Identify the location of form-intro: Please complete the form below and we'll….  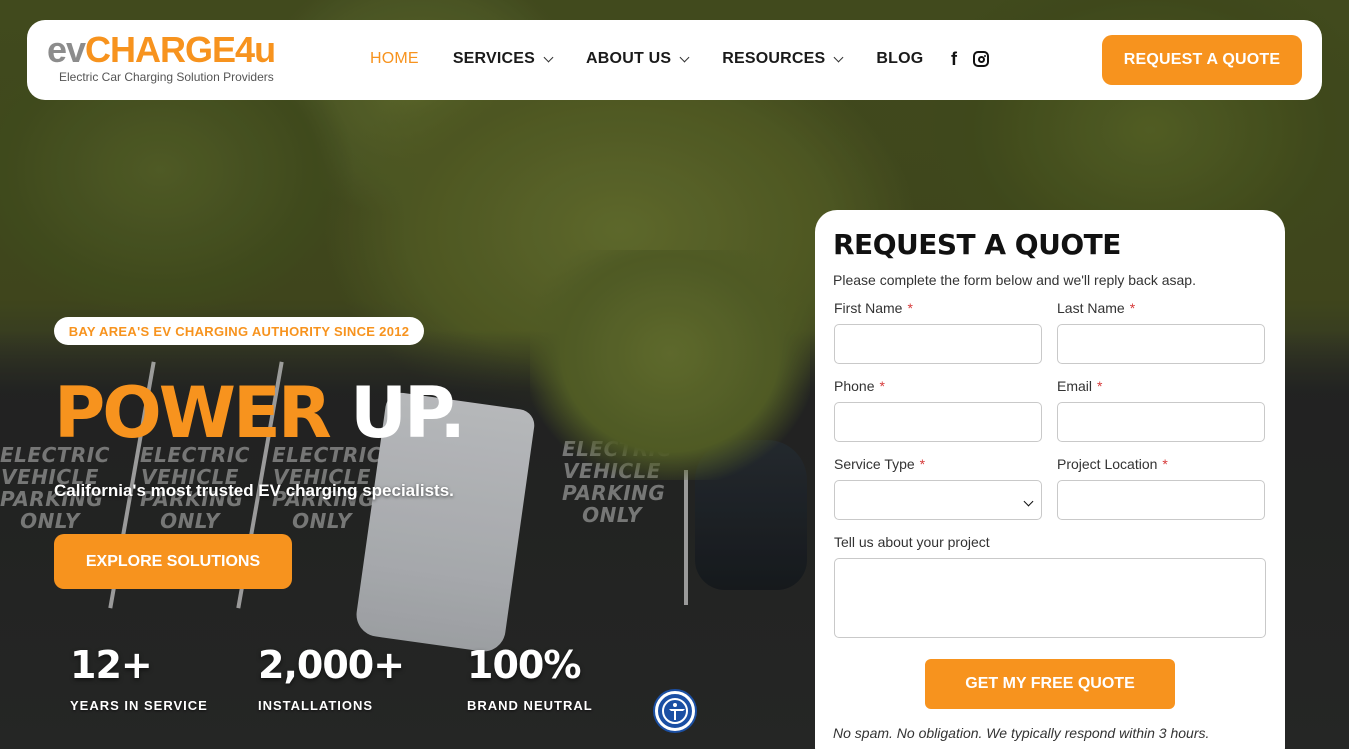
(1014, 280).